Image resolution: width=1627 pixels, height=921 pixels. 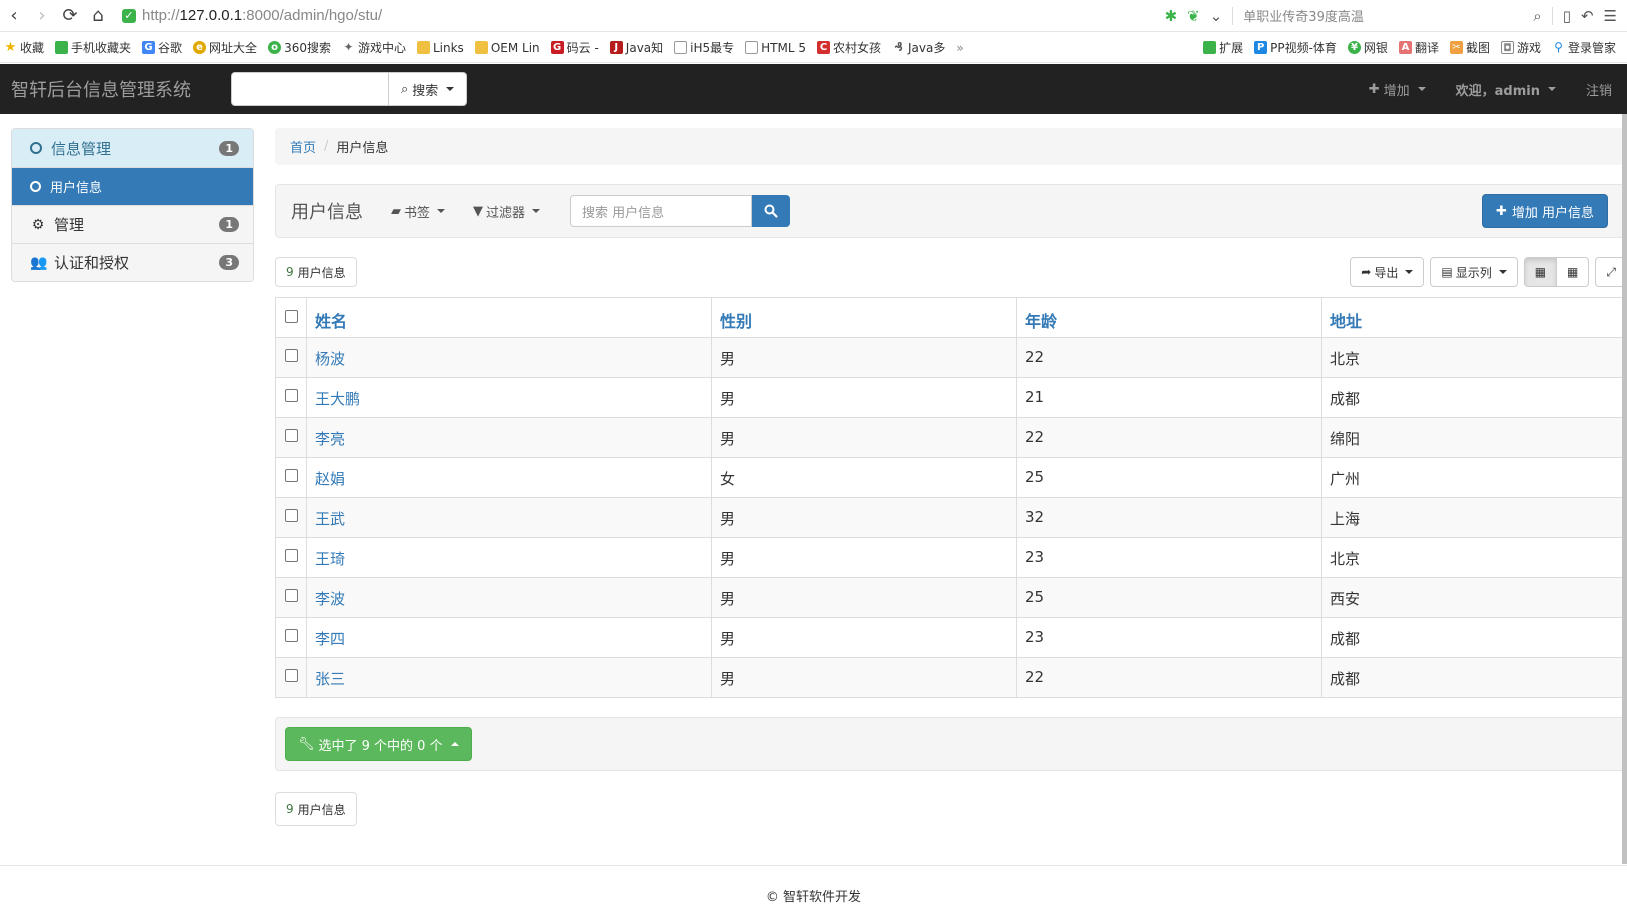 I want to click on page-icon, so click(x=681, y=47).